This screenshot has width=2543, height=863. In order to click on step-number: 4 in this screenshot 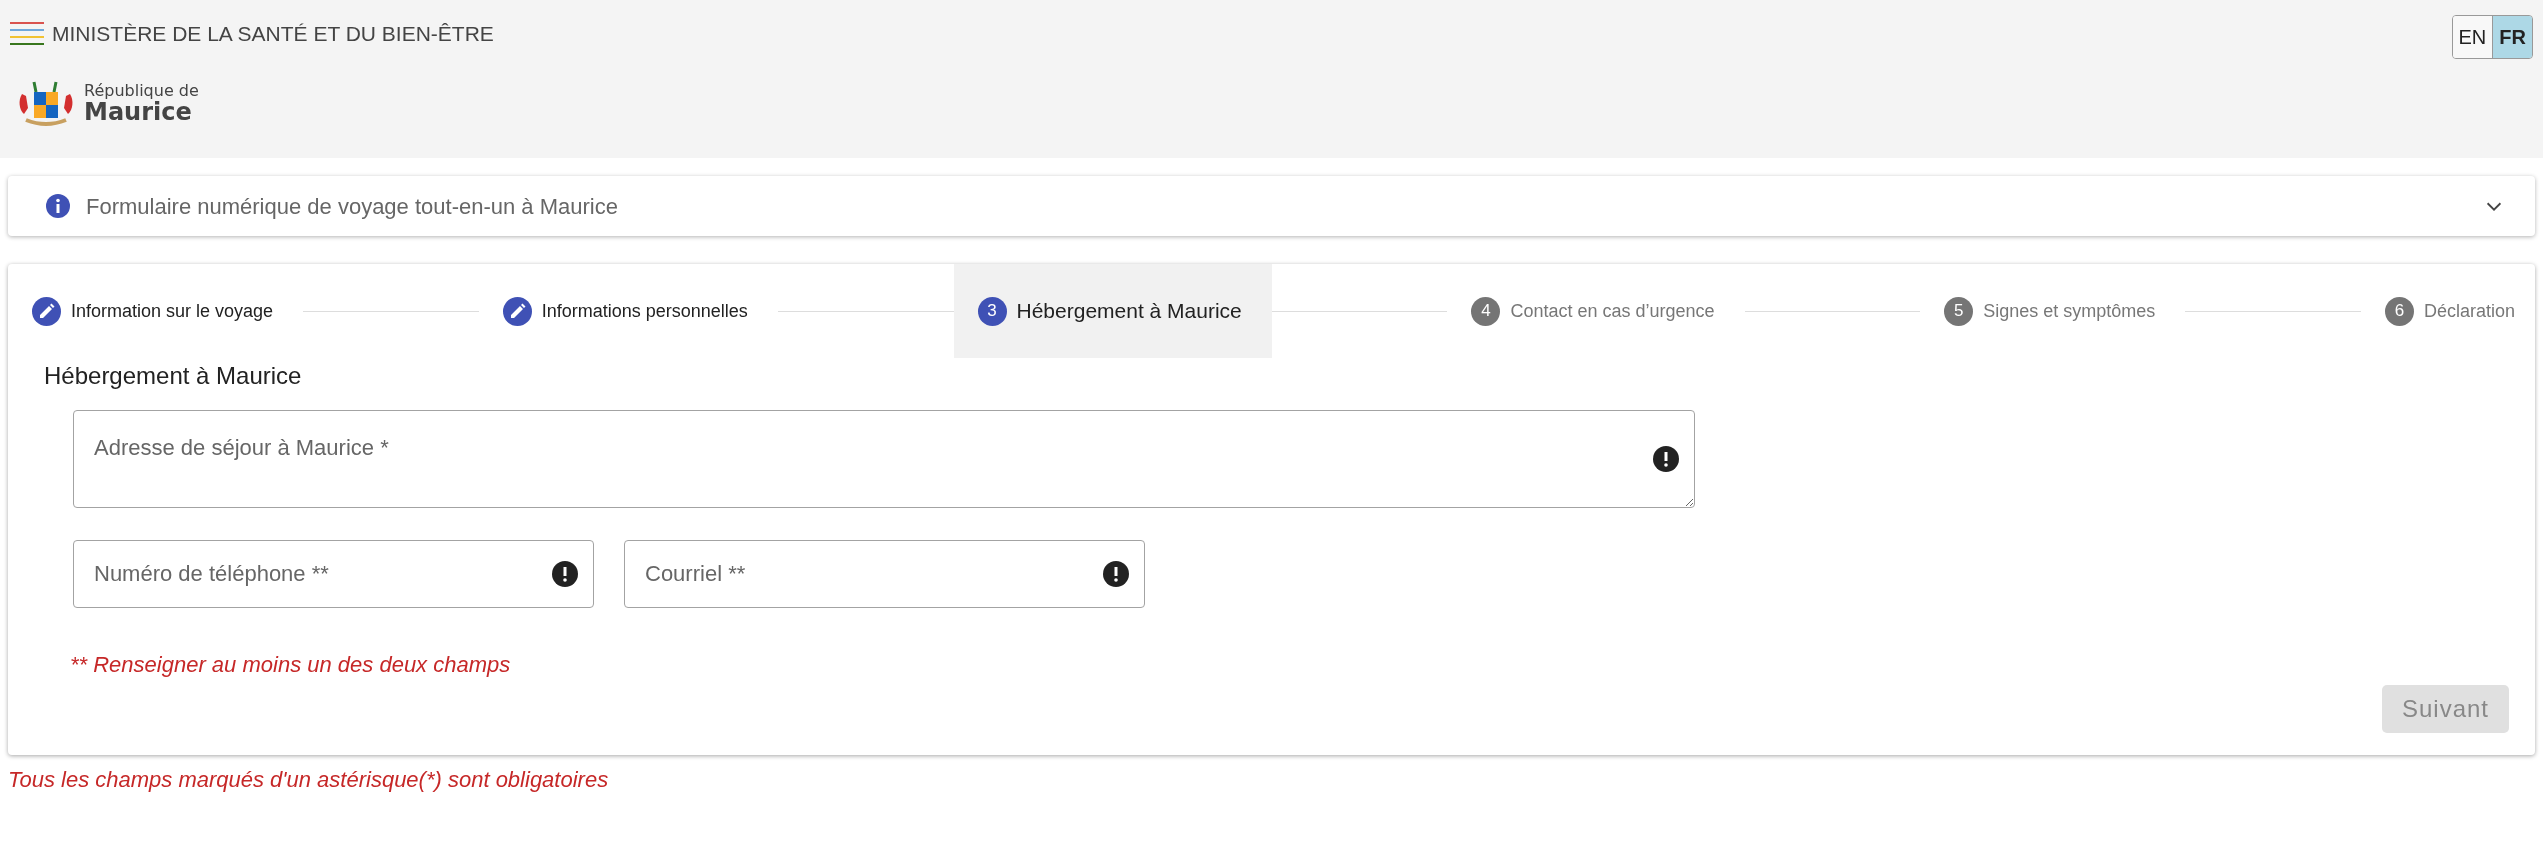, I will do `click(1486, 311)`.